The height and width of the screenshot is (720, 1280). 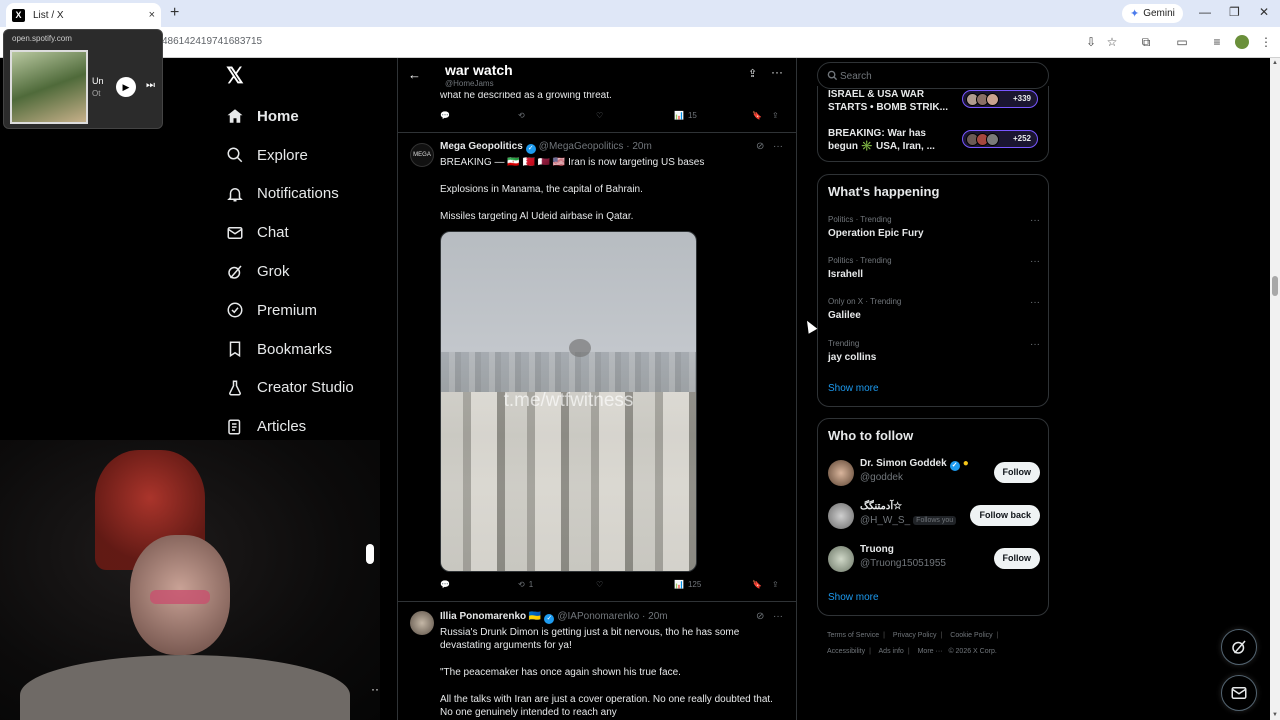 I want to click on author-name: Mega Geopolitics, so click(x=481, y=146).